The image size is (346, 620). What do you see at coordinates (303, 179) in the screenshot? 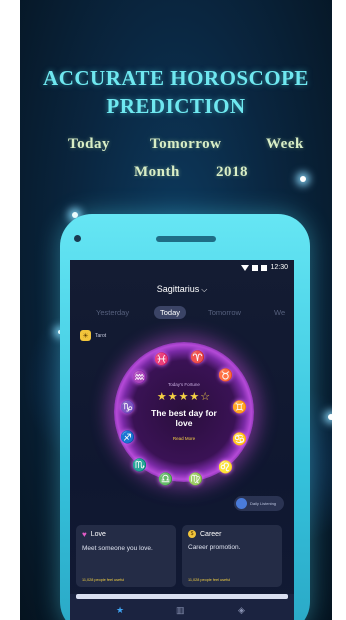
I see `sparkle` at bounding box center [303, 179].